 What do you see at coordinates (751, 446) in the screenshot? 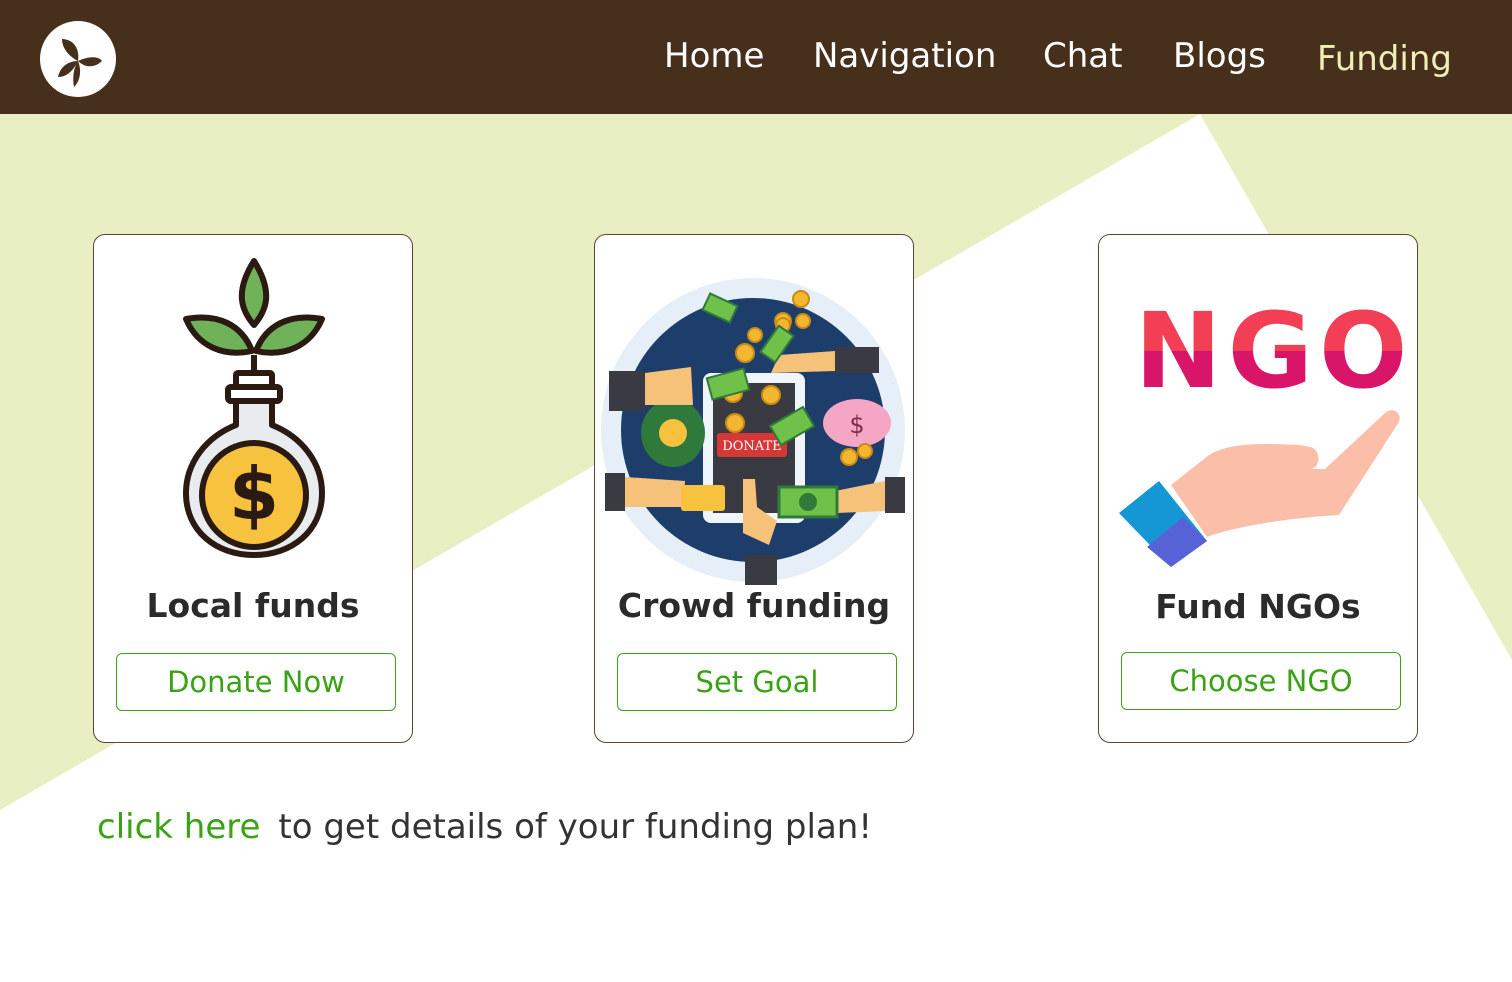
I see `donate-label: DONATE` at bounding box center [751, 446].